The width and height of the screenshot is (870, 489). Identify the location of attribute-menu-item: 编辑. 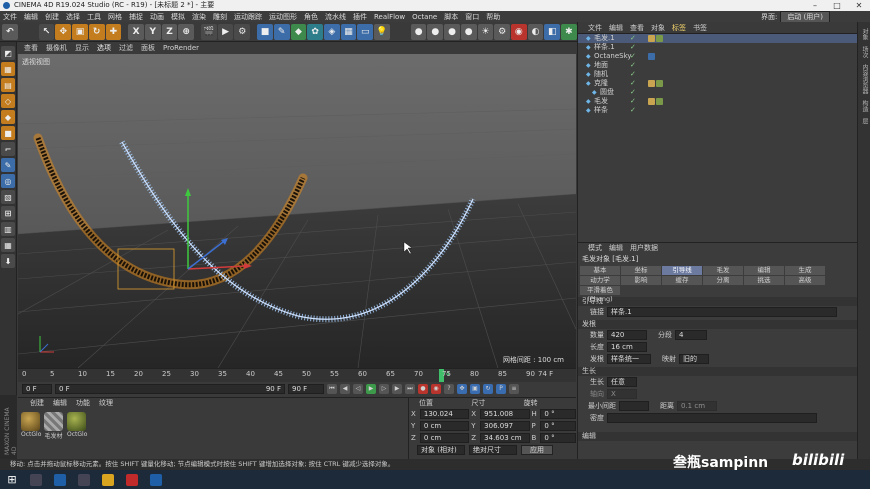
(616, 248).